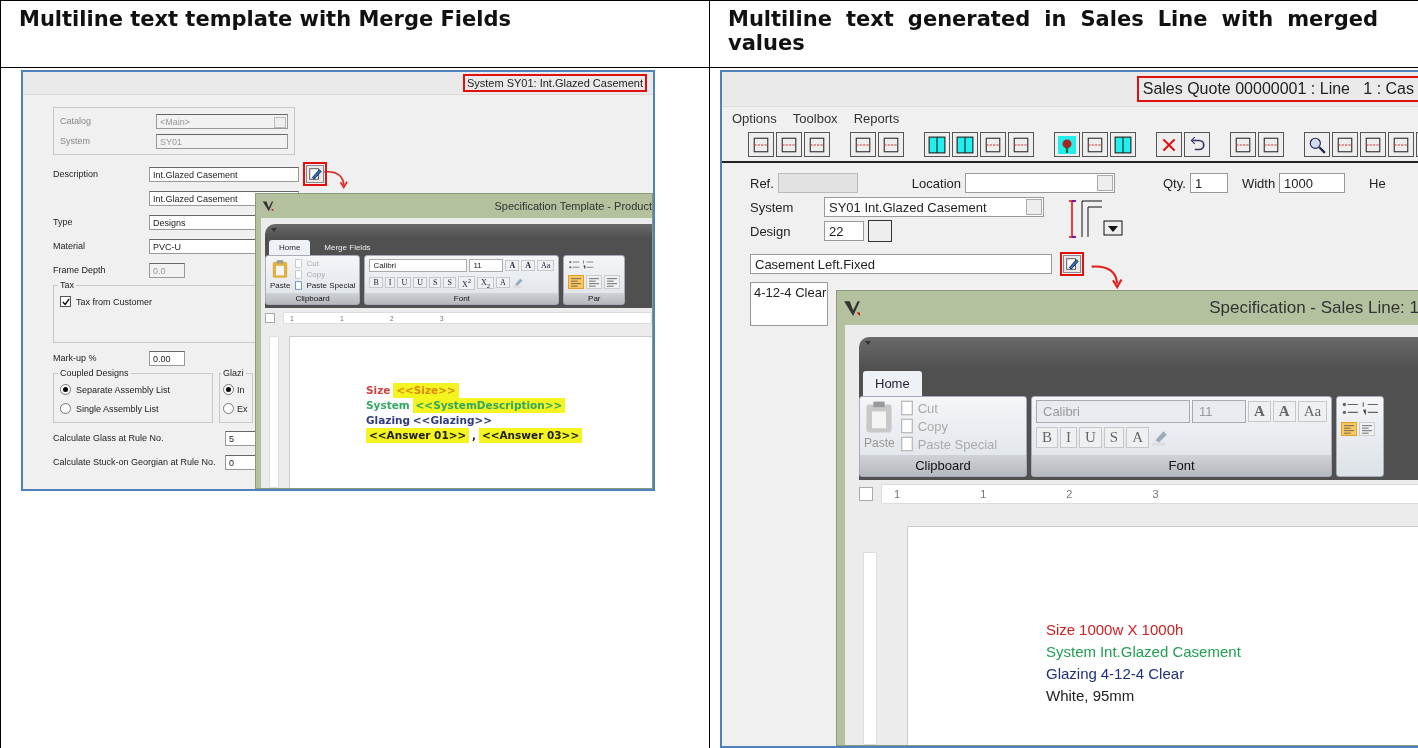 Image resolution: width=1418 pixels, height=748 pixels. I want to click on radio-option: Single Assembly List, so click(133, 408).